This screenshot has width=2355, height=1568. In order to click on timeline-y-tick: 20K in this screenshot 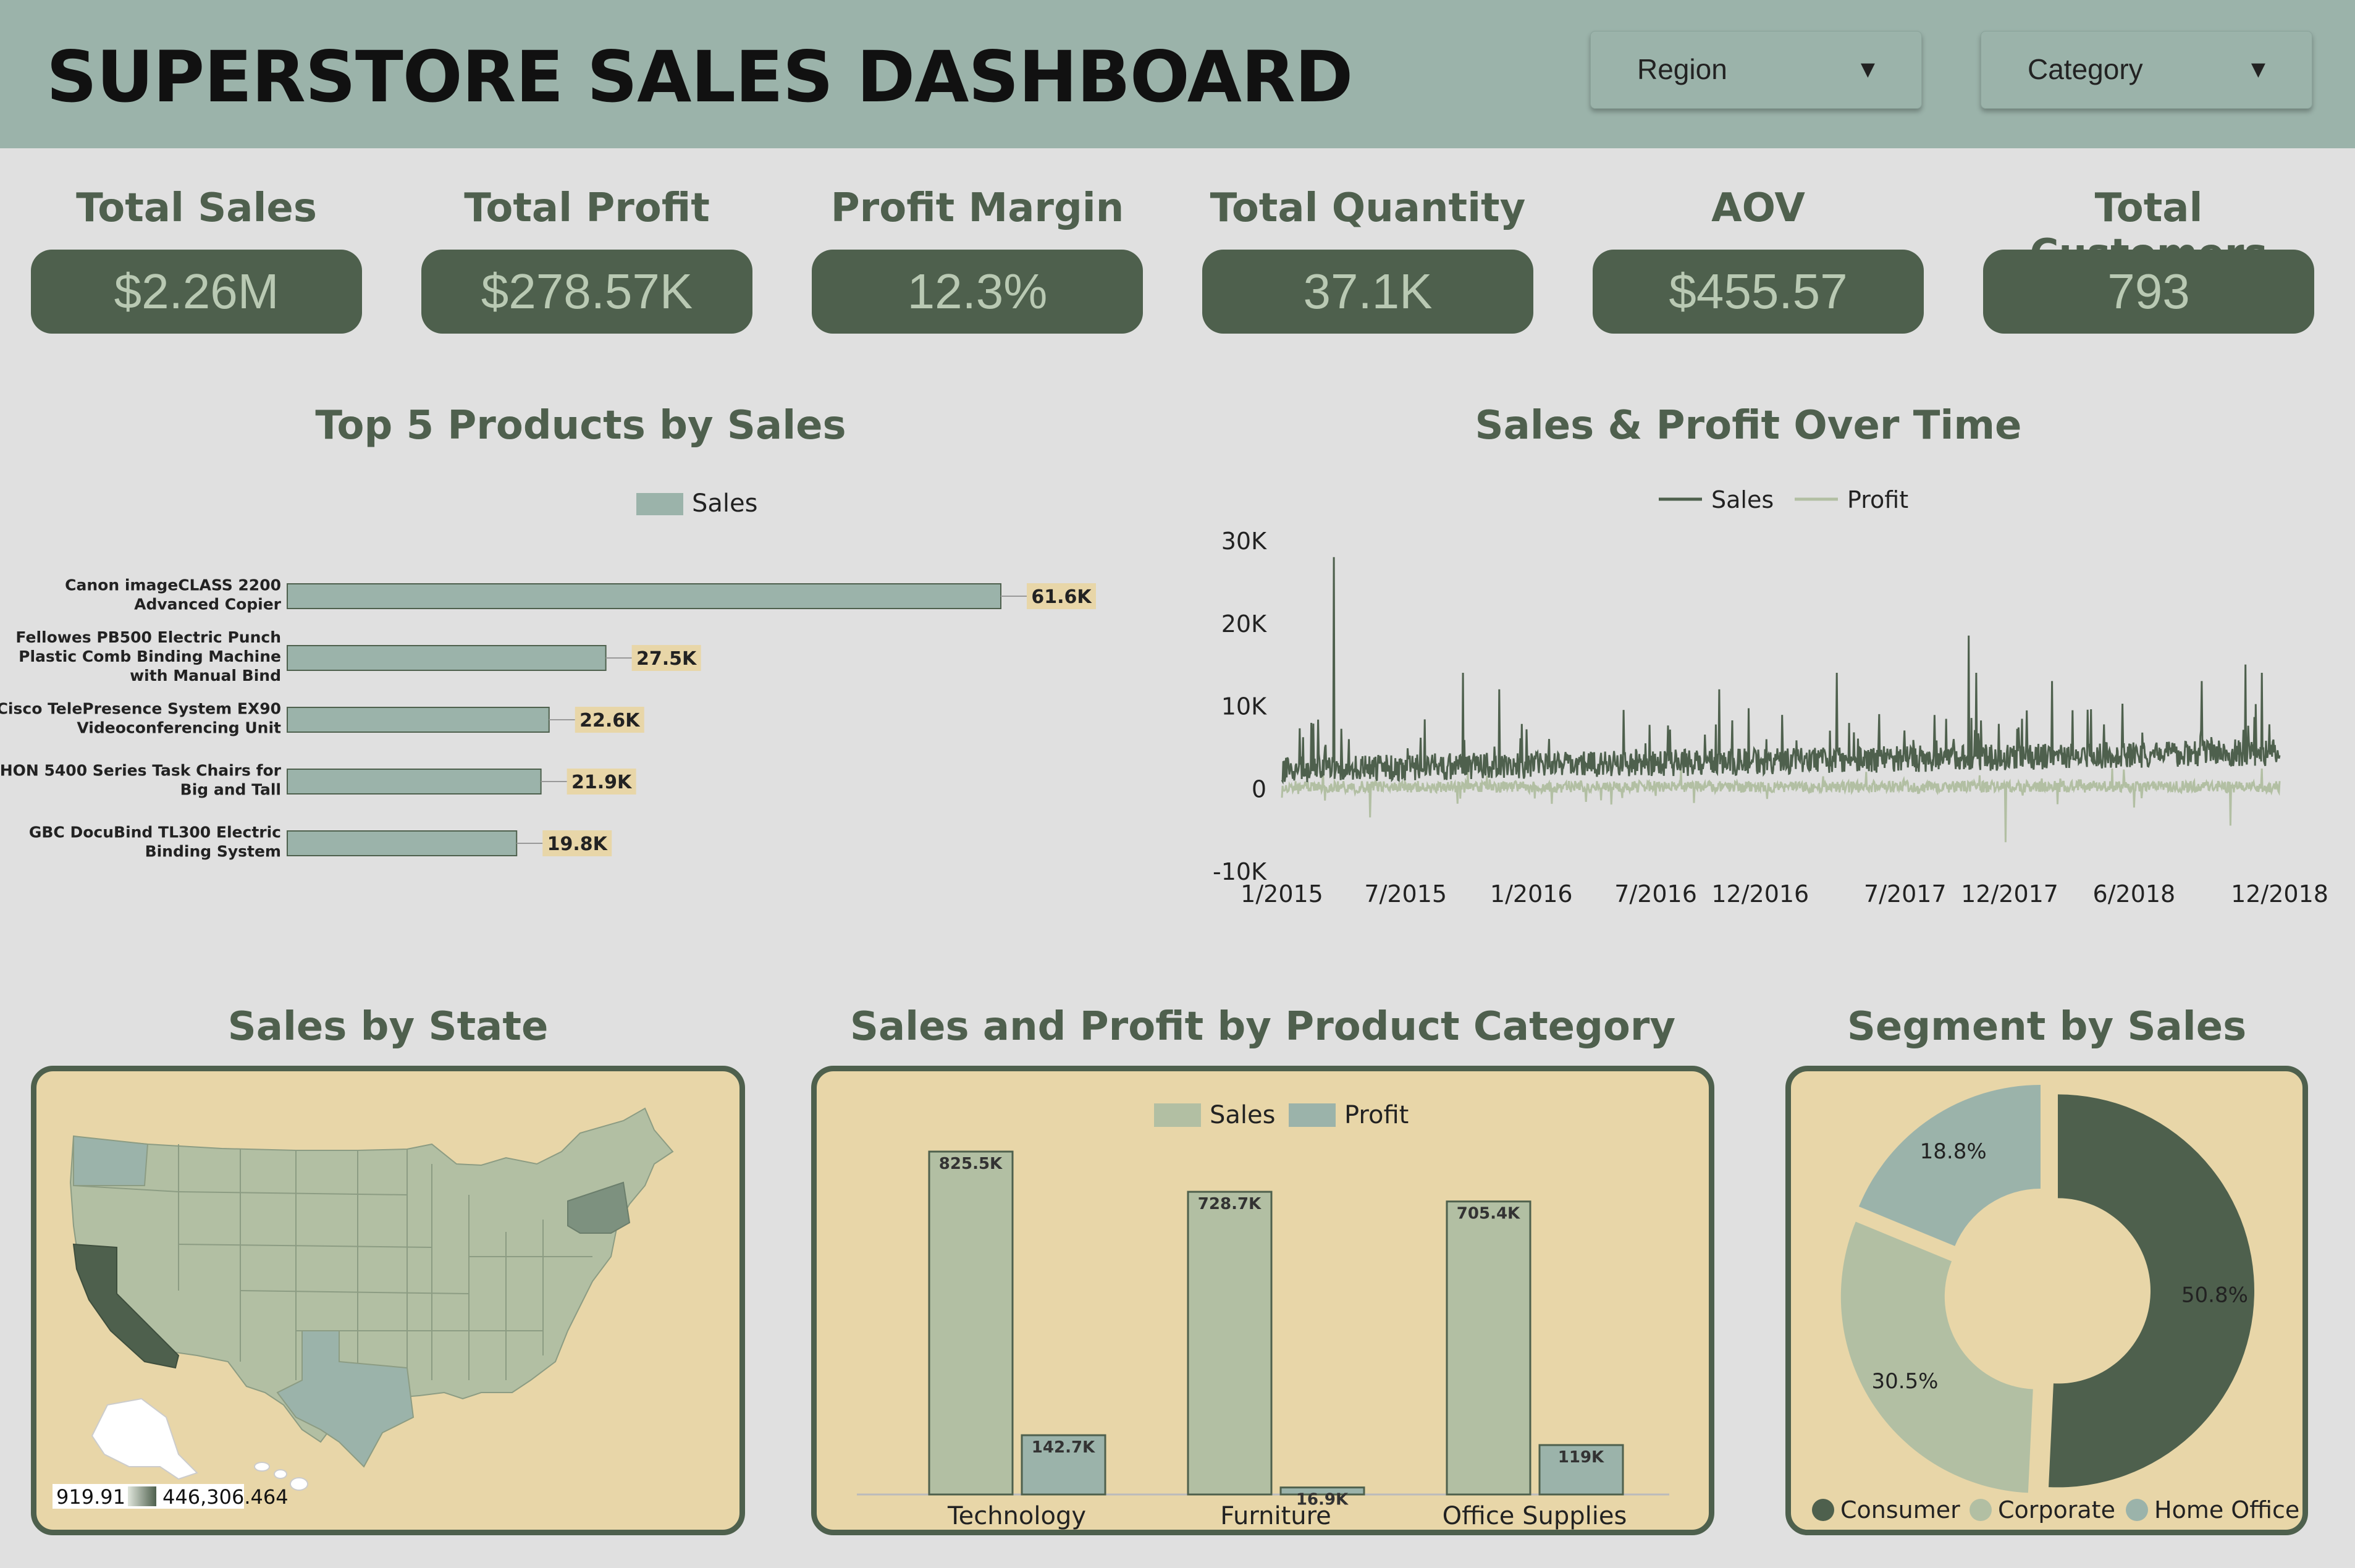, I will do `click(1244, 624)`.